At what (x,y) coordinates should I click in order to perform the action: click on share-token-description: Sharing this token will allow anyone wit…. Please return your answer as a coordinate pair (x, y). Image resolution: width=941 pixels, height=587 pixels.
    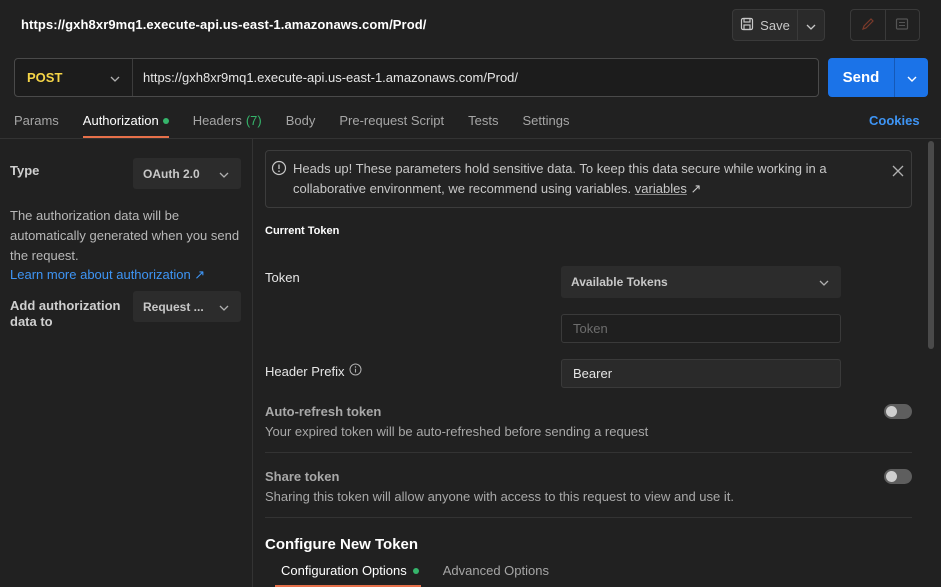
    Looking at the image, I should click on (499, 496).